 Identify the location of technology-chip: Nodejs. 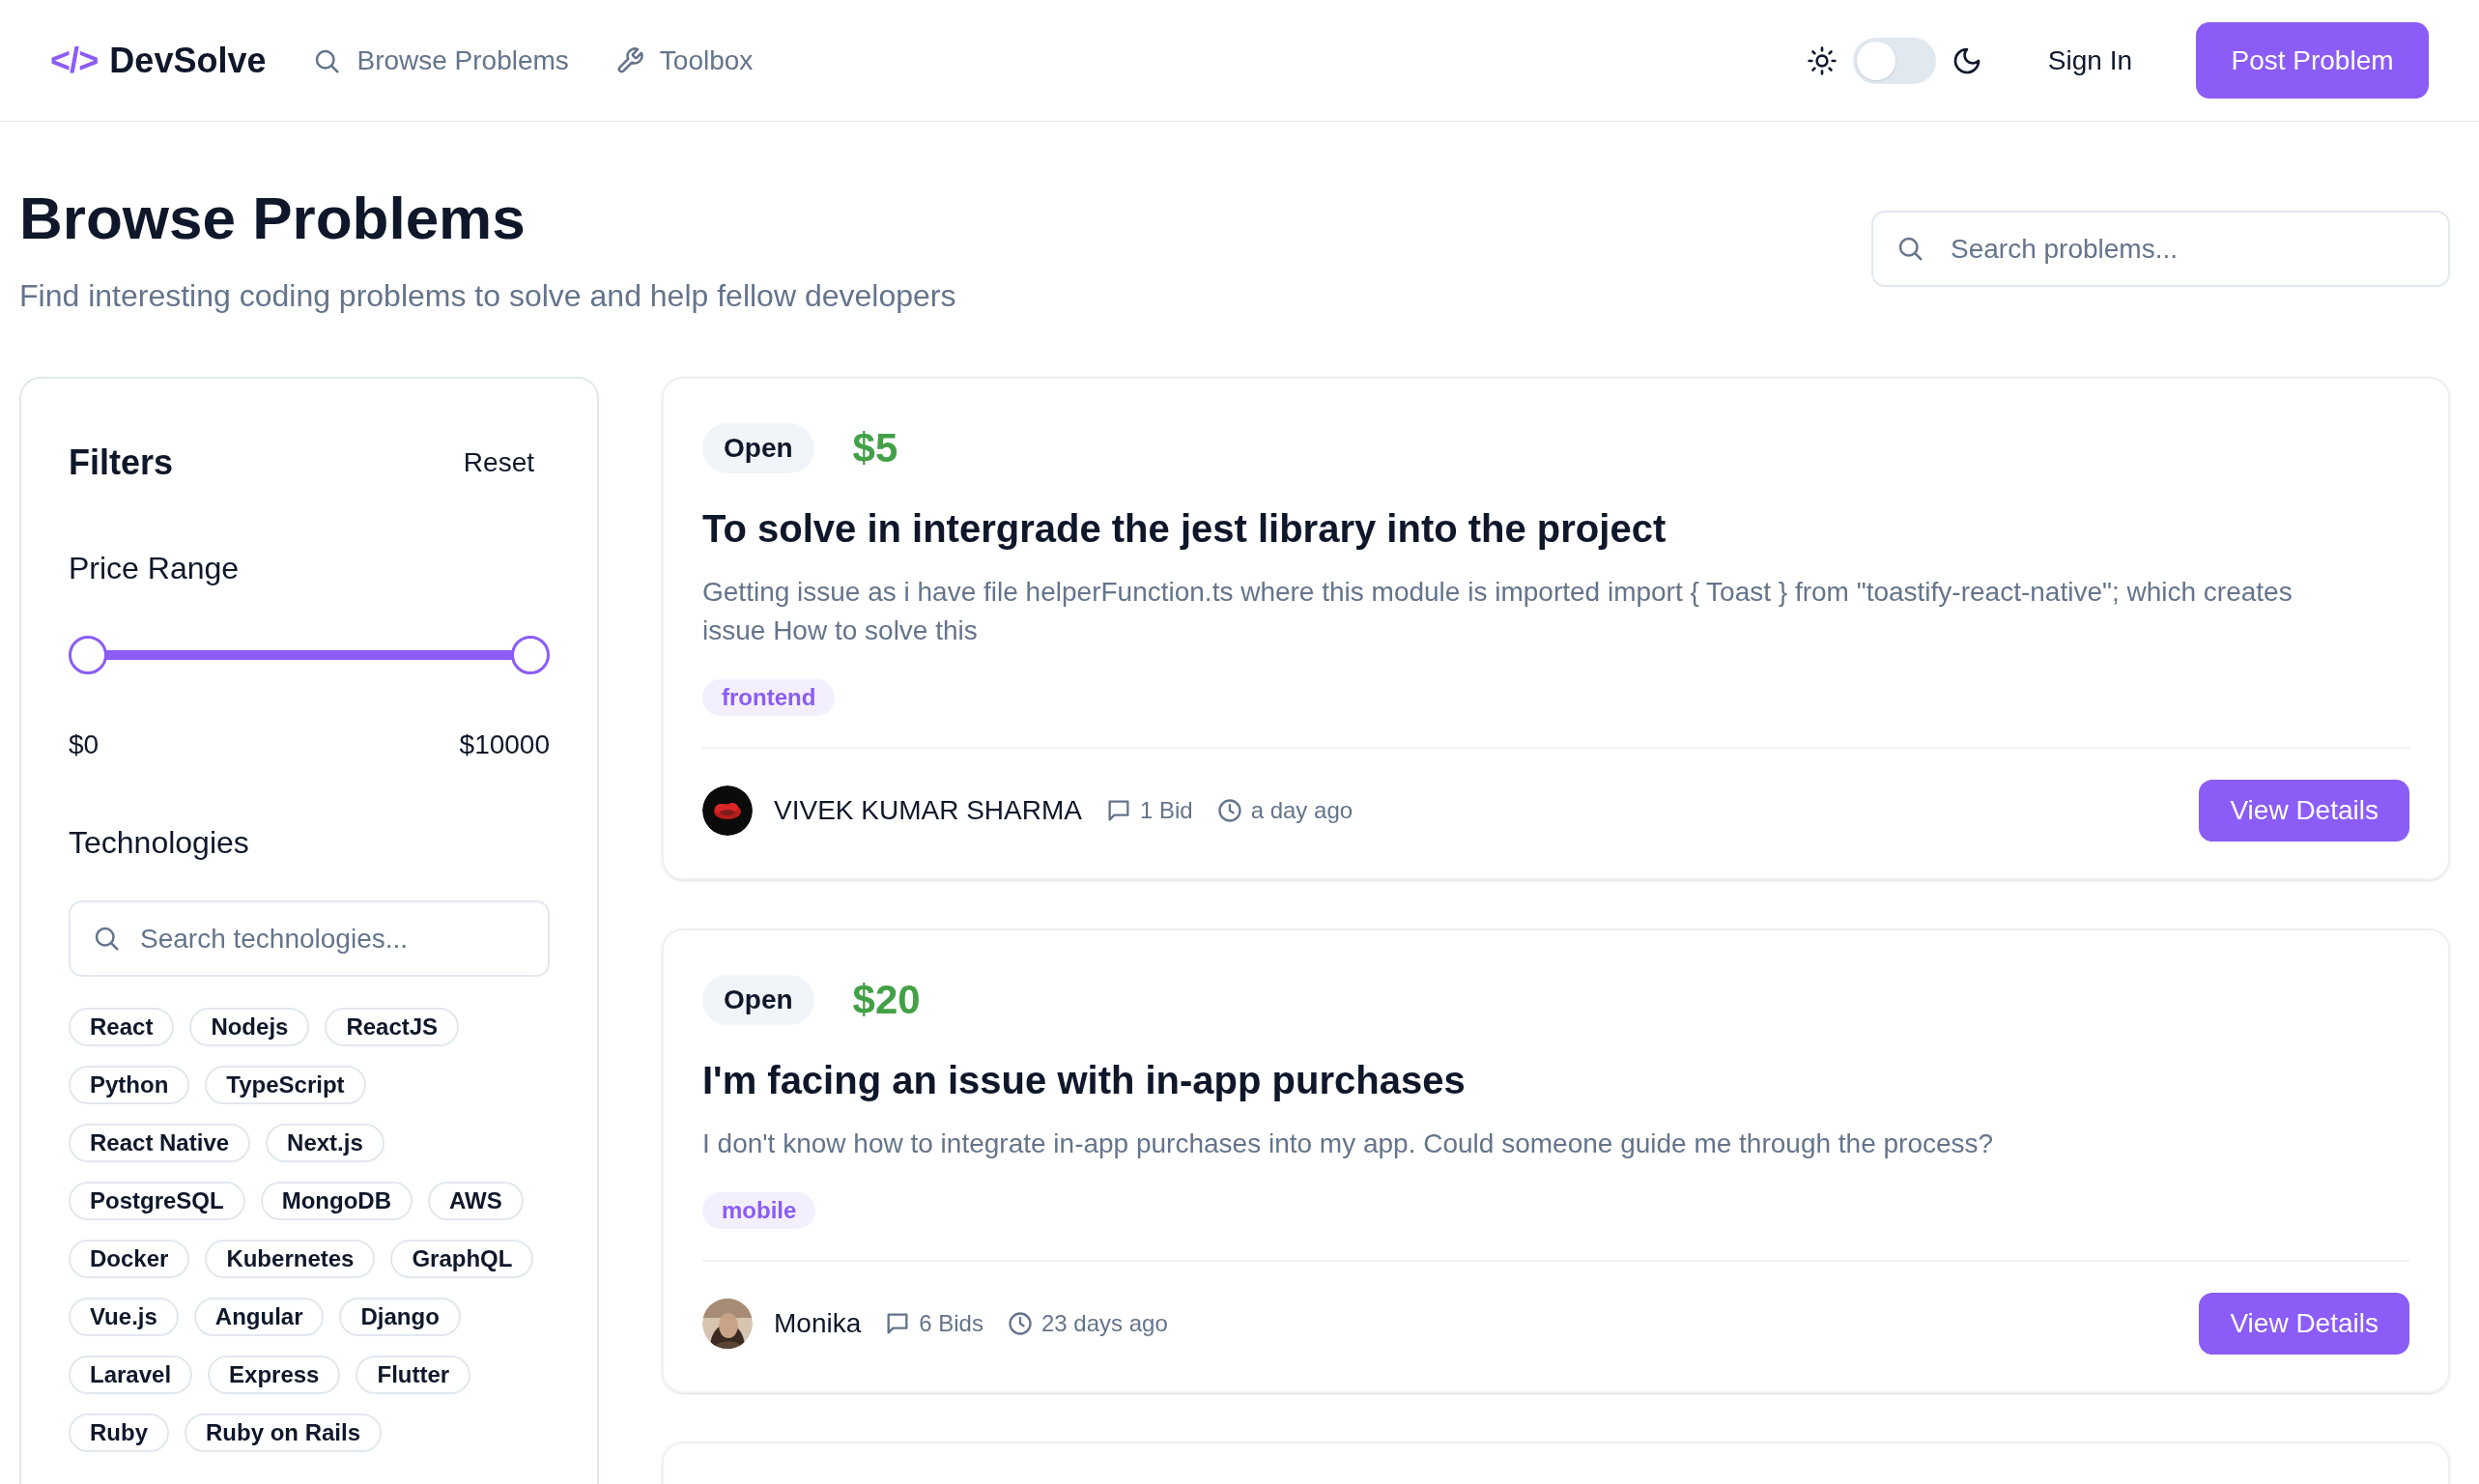
(250, 1027).